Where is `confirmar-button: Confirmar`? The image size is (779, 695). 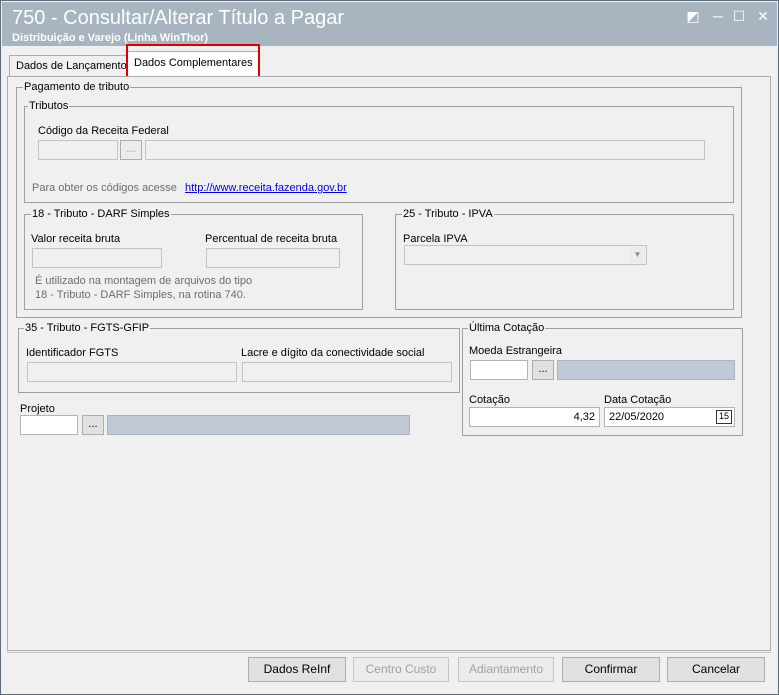
confirmar-button: Confirmar is located at coordinates (611, 669).